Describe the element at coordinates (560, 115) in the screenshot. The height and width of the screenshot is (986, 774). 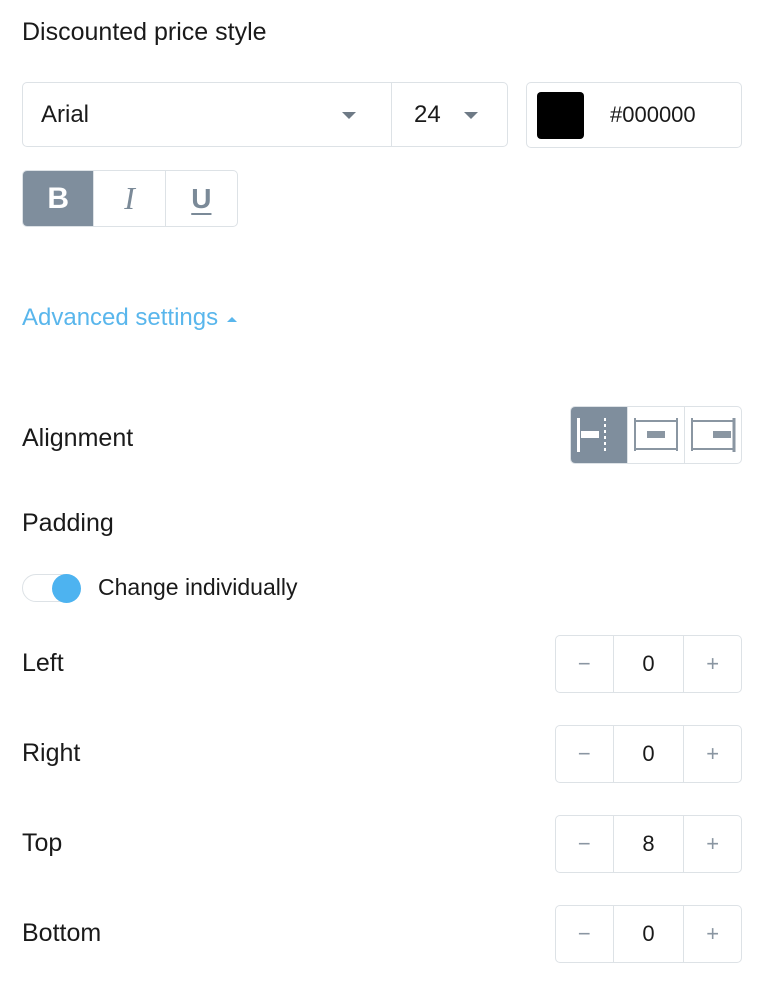
I see `color-swatch` at that location.